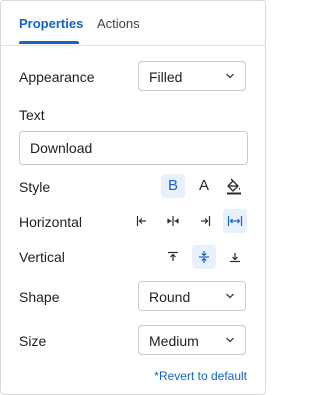  I want to click on shape-select: Round, so click(192, 296).